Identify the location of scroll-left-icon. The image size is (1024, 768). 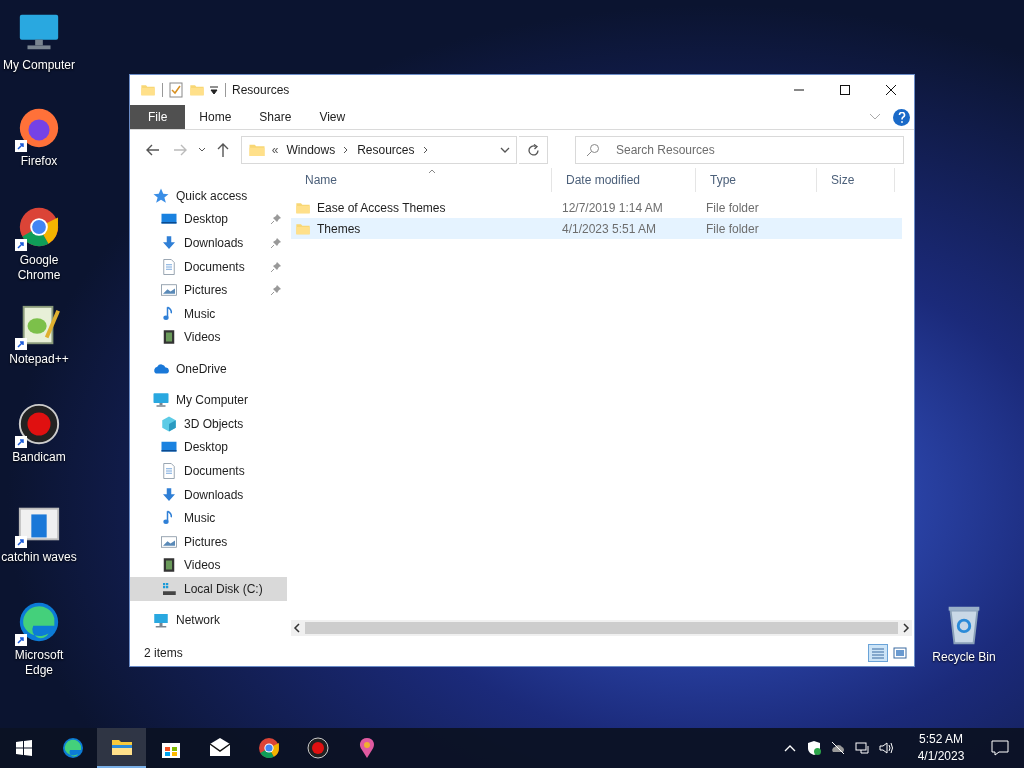
(297, 628).